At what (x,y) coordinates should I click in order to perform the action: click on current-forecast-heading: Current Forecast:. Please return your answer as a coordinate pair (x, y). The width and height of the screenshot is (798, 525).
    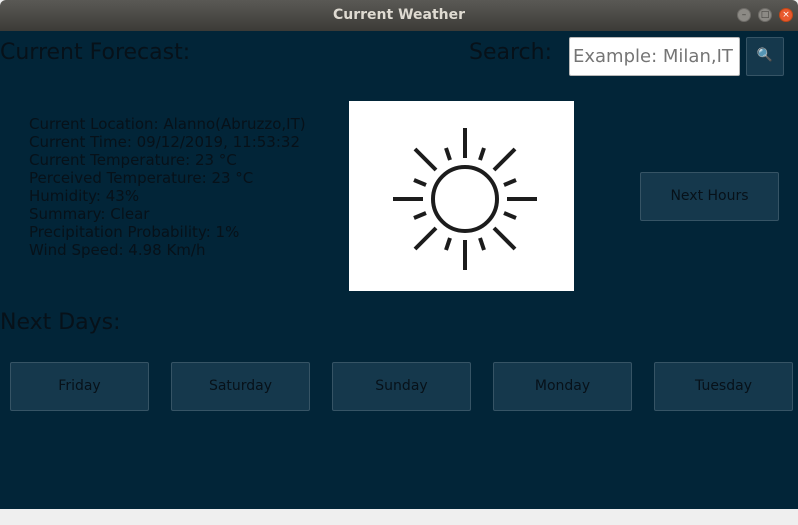
    Looking at the image, I should click on (95, 52).